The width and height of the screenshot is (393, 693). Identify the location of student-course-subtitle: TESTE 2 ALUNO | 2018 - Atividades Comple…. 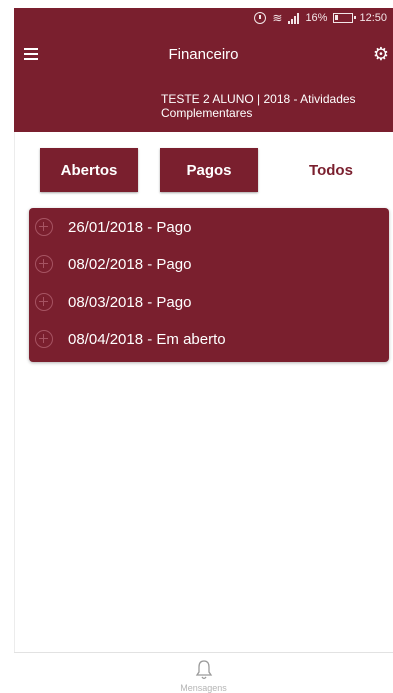
(258, 106).